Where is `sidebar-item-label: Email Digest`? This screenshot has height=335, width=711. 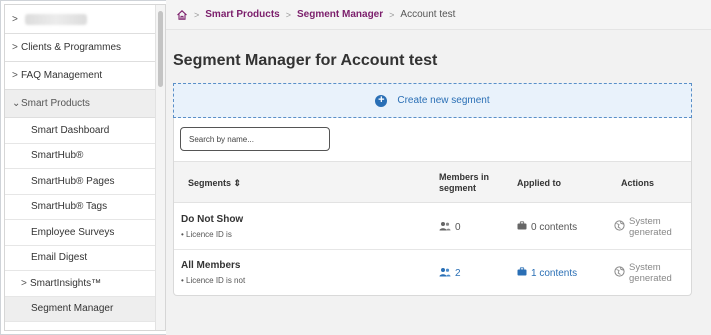
sidebar-item-label: Email Digest is located at coordinates (59, 258).